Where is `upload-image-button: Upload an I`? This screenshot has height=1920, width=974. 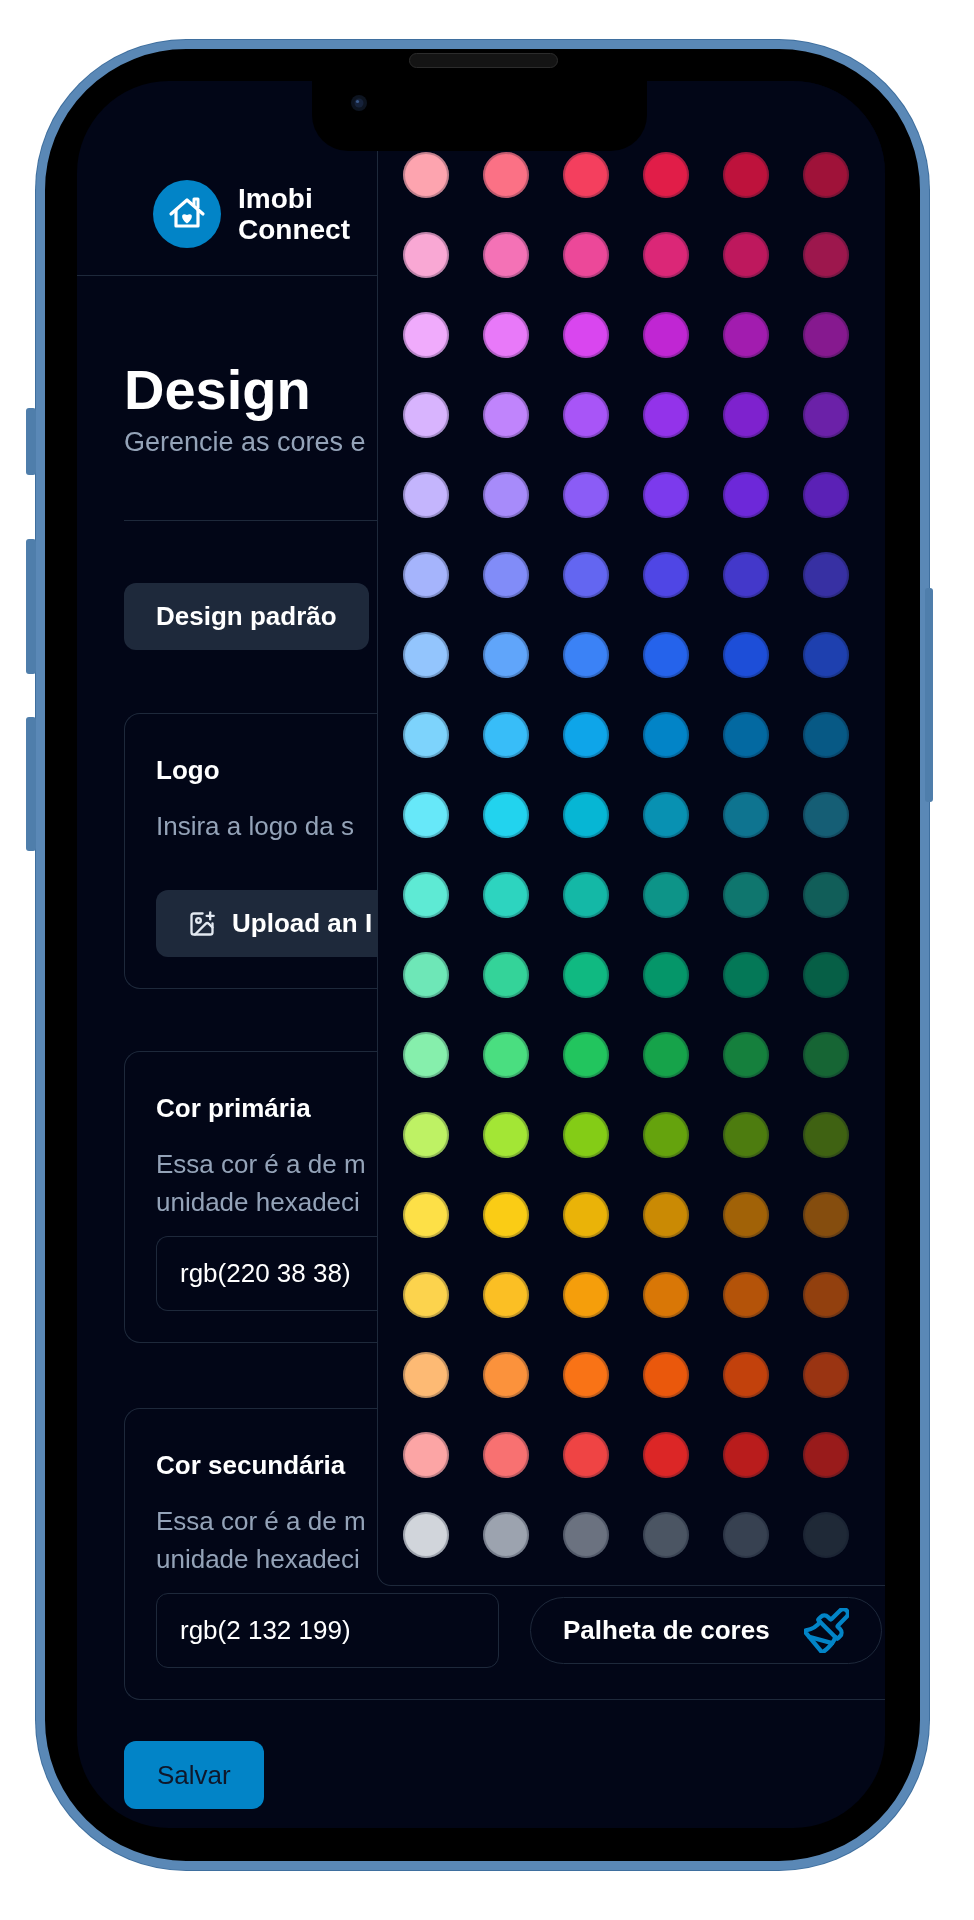
upload-image-button: Upload an I is located at coordinates (266, 923).